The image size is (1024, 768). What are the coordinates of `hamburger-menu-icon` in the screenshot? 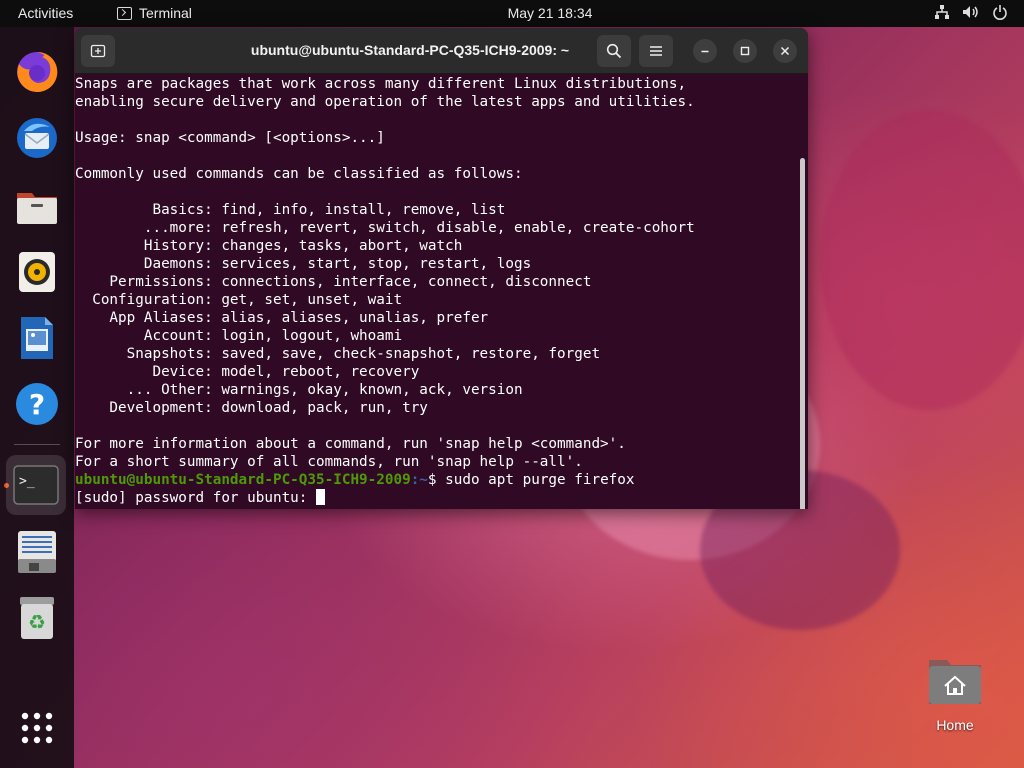 It's located at (656, 51).